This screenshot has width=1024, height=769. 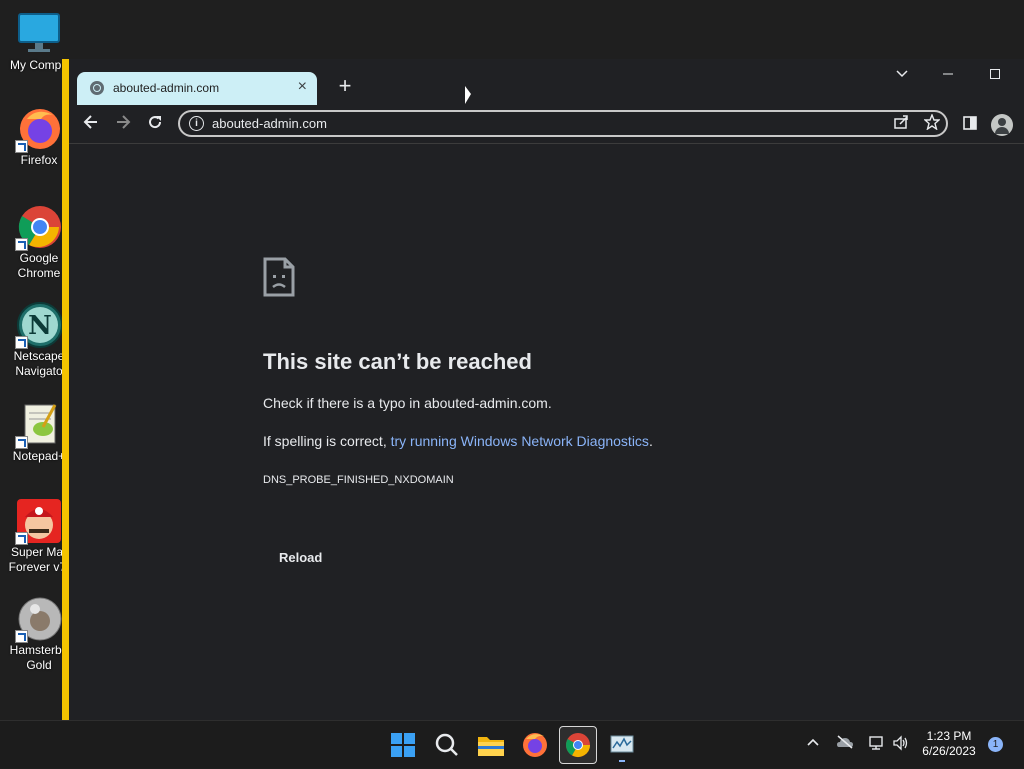 I want to click on notification-badge: 1, so click(x=995, y=744).